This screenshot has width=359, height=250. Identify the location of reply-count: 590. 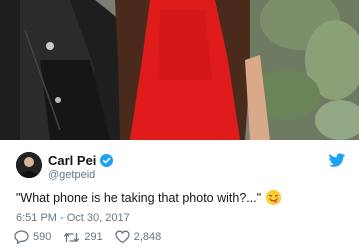
(42, 237).